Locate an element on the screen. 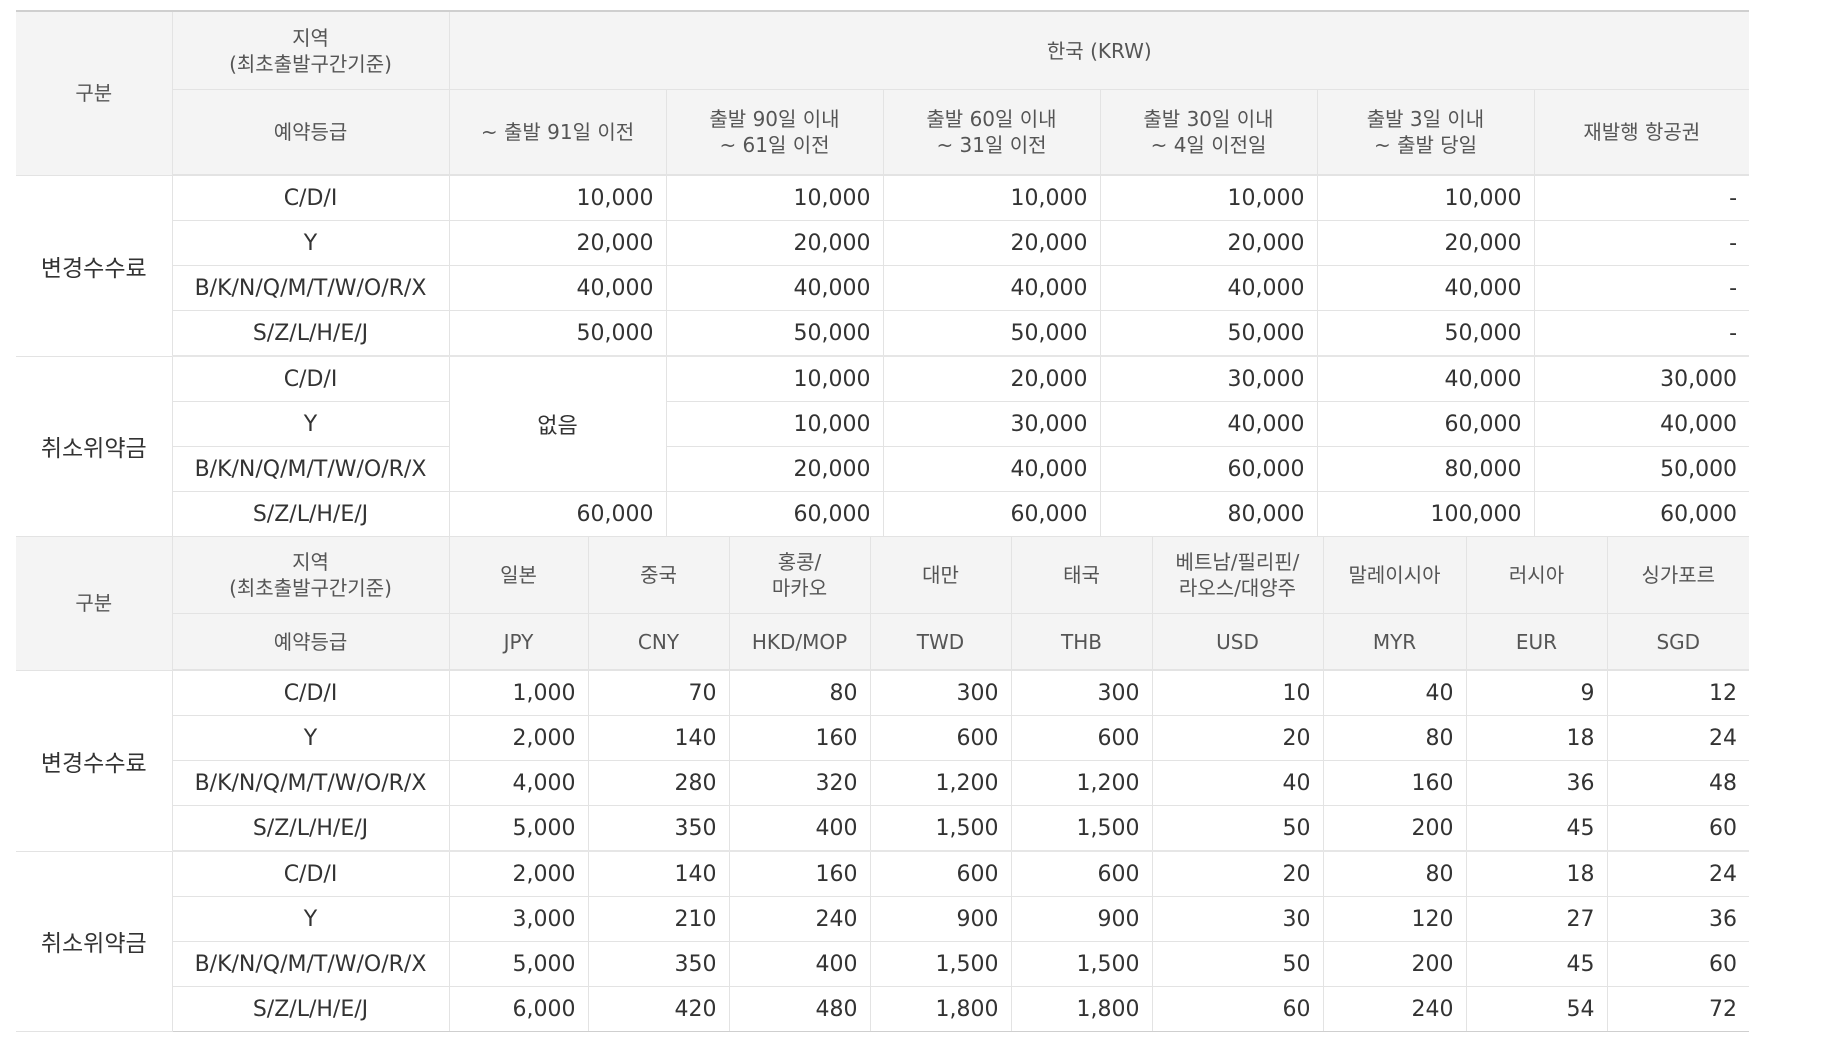  fee-cell: 70 is located at coordinates (658, 693).